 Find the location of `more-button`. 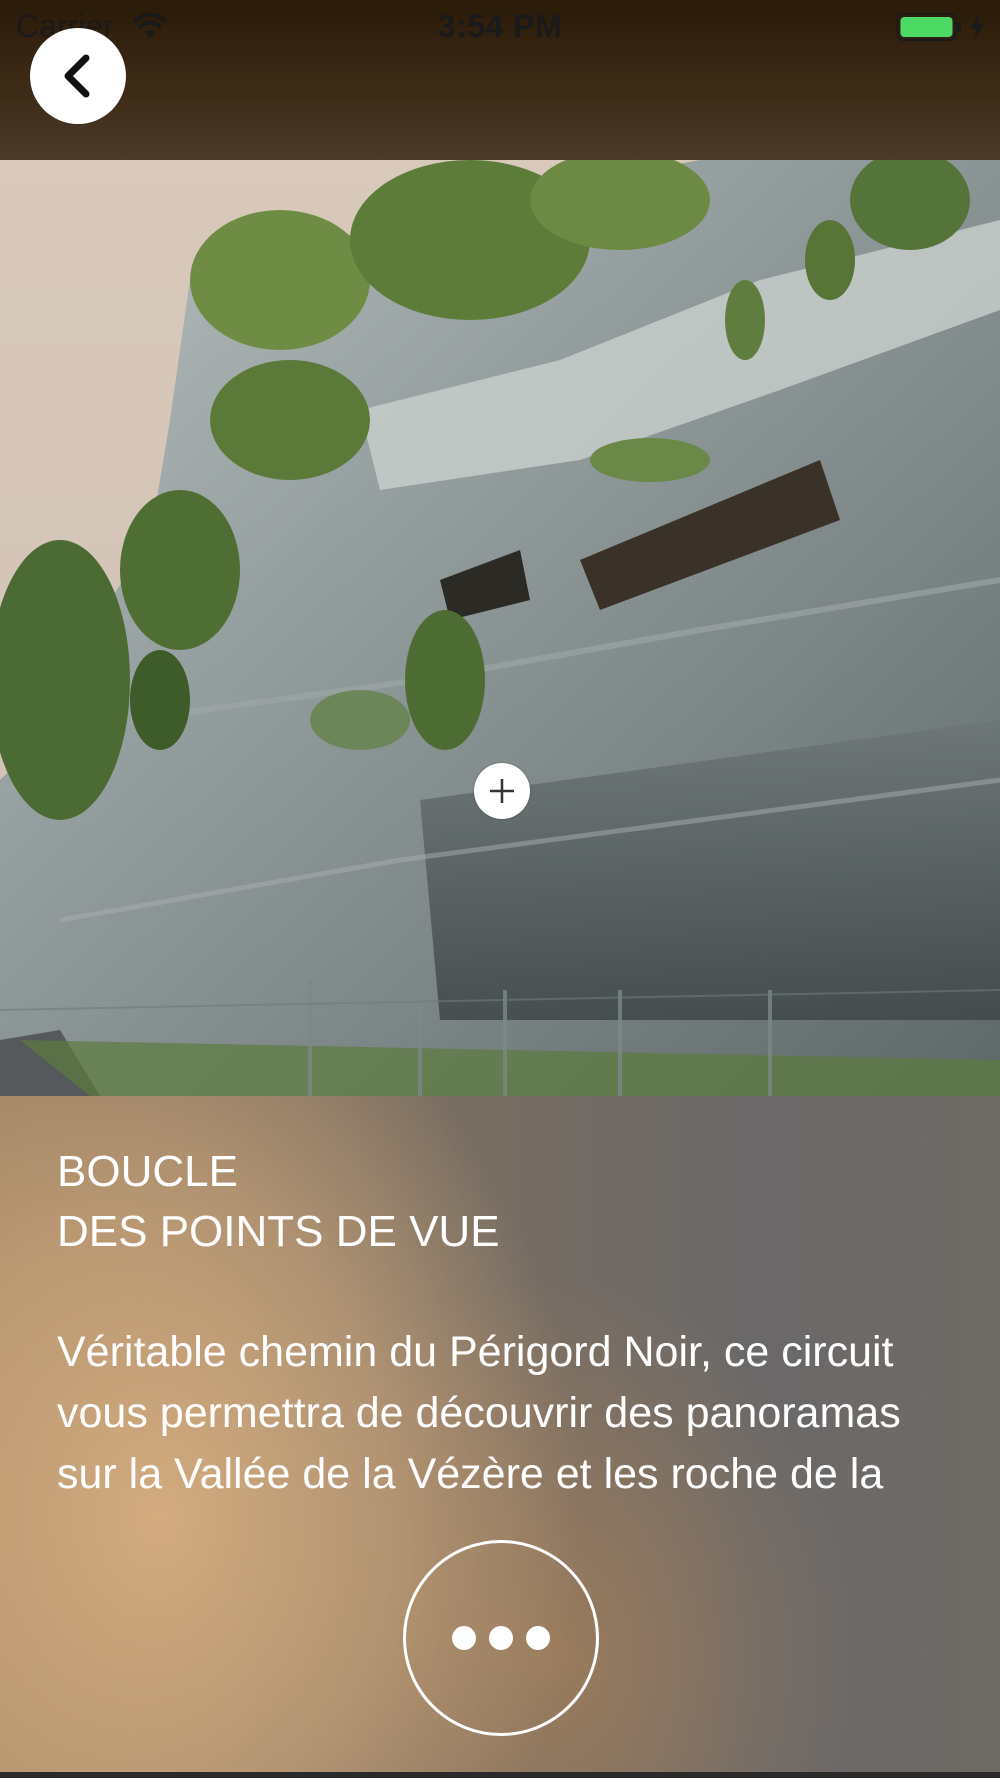

more-button is located at coordinates (501, 1638).